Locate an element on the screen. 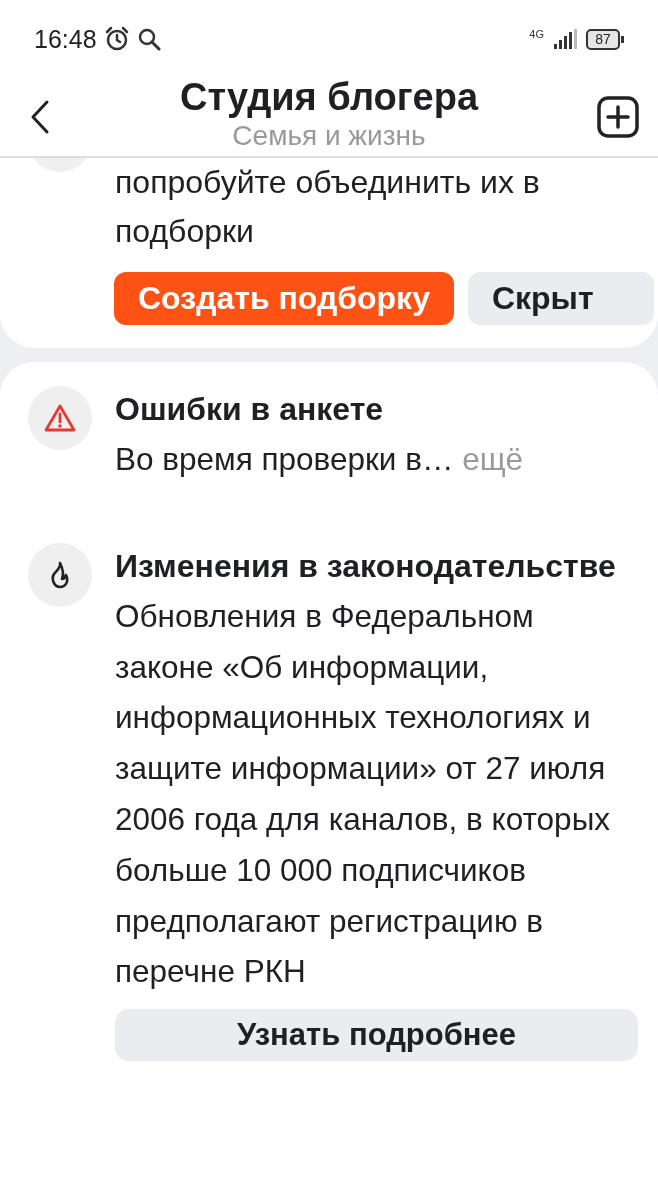 The height and width of the screenshot is (1200, 658). search-icon is located at coordinates (148, 39).